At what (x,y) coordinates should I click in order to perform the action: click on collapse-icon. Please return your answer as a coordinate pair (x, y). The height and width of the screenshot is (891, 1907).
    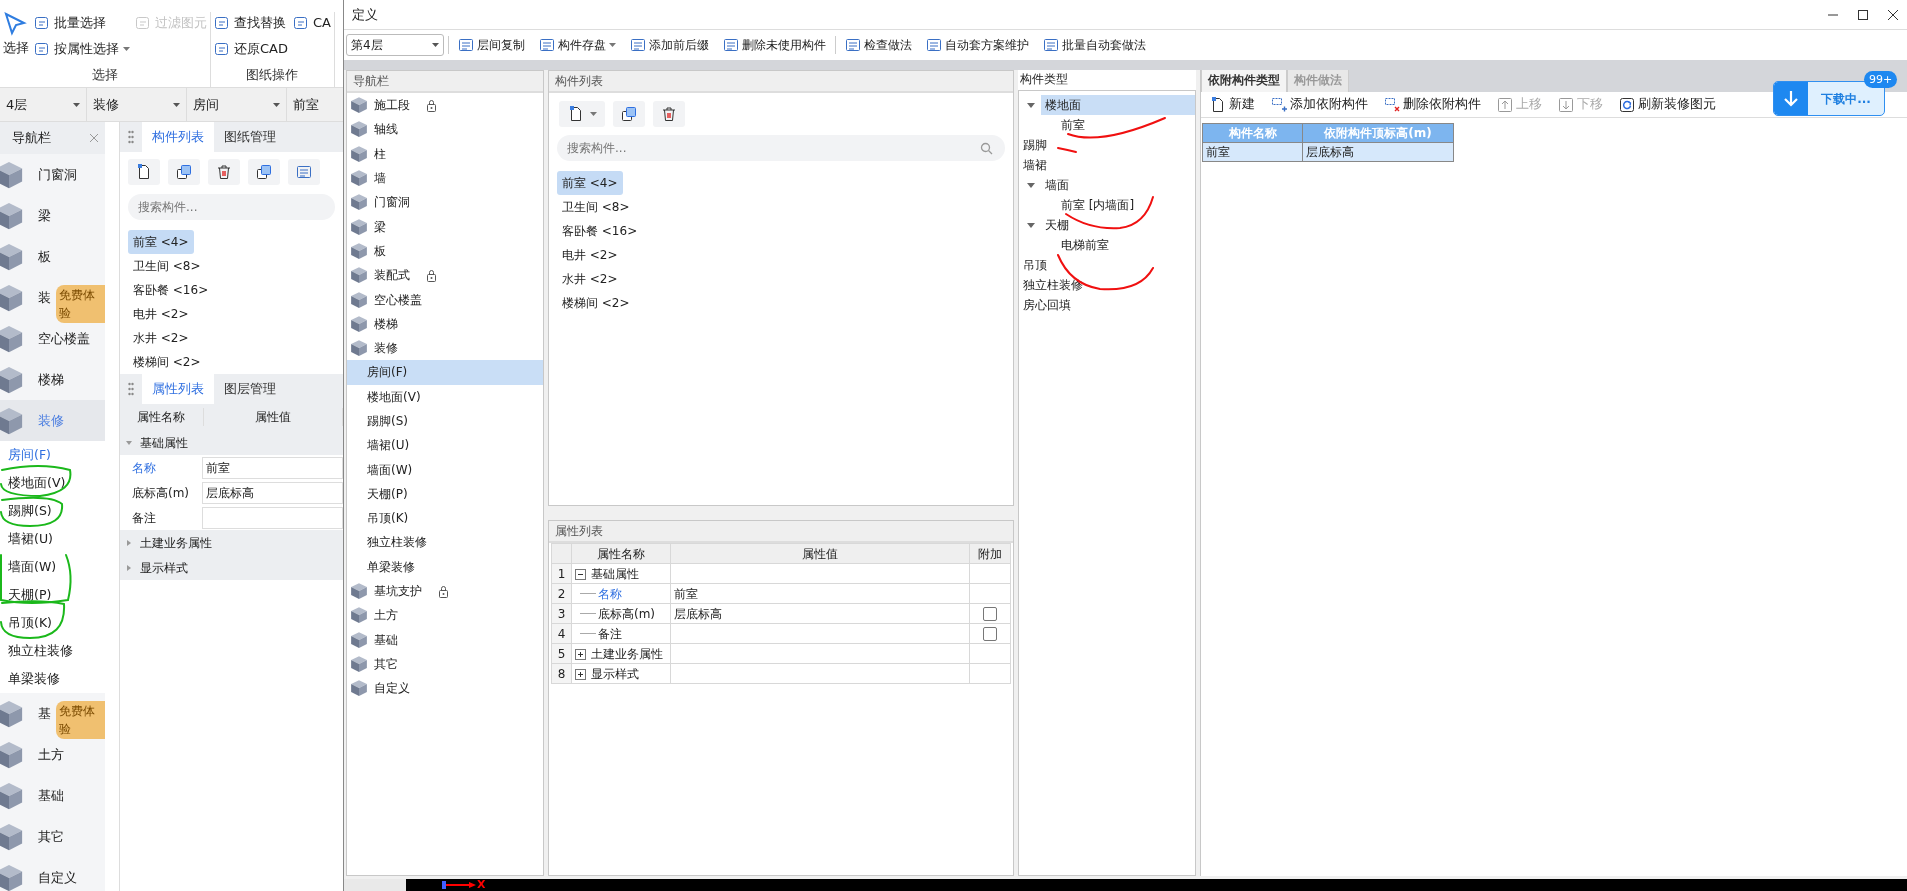
    Looking at the image, I should click on (580, 574).